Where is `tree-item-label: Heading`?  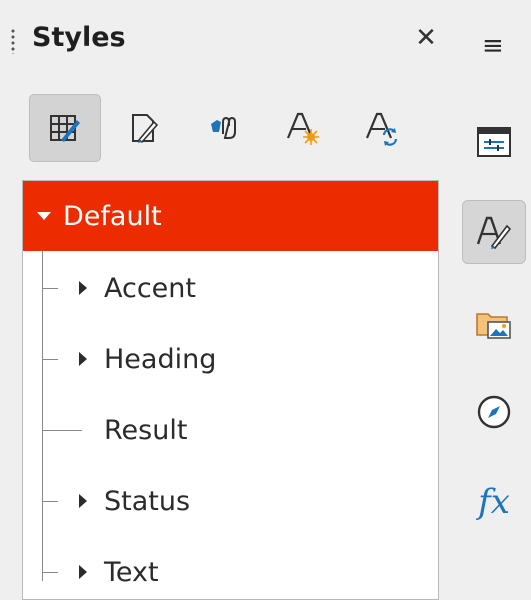
tree-item-label: Heading is located at coordinates (160, 359).